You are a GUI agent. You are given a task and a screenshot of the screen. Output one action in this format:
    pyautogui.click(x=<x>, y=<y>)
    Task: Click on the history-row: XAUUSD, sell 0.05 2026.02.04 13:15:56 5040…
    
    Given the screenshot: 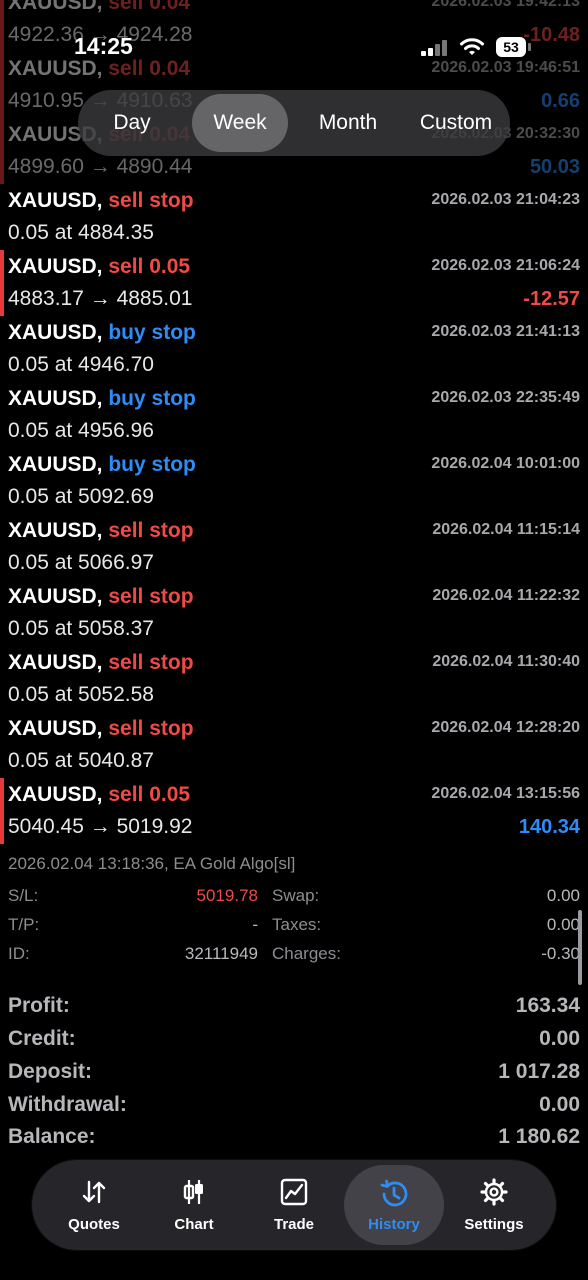 What is the action you would take?
    pyautogui.click(x=294, y=811)
    